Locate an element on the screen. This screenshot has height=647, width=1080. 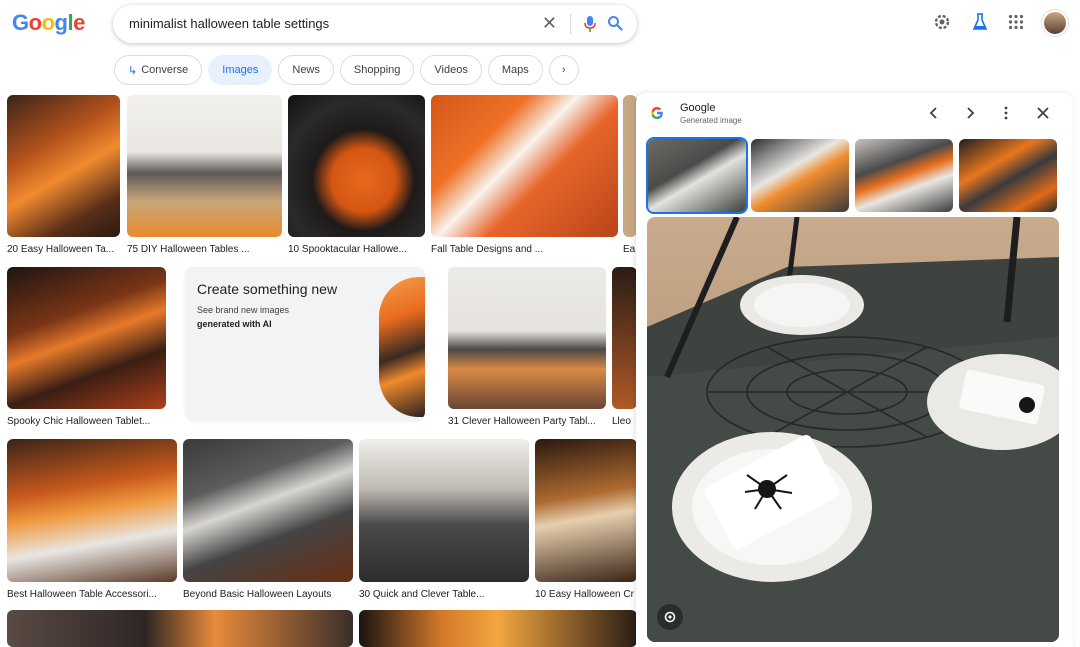
chip-label: News is located at coordinates (306, 70).